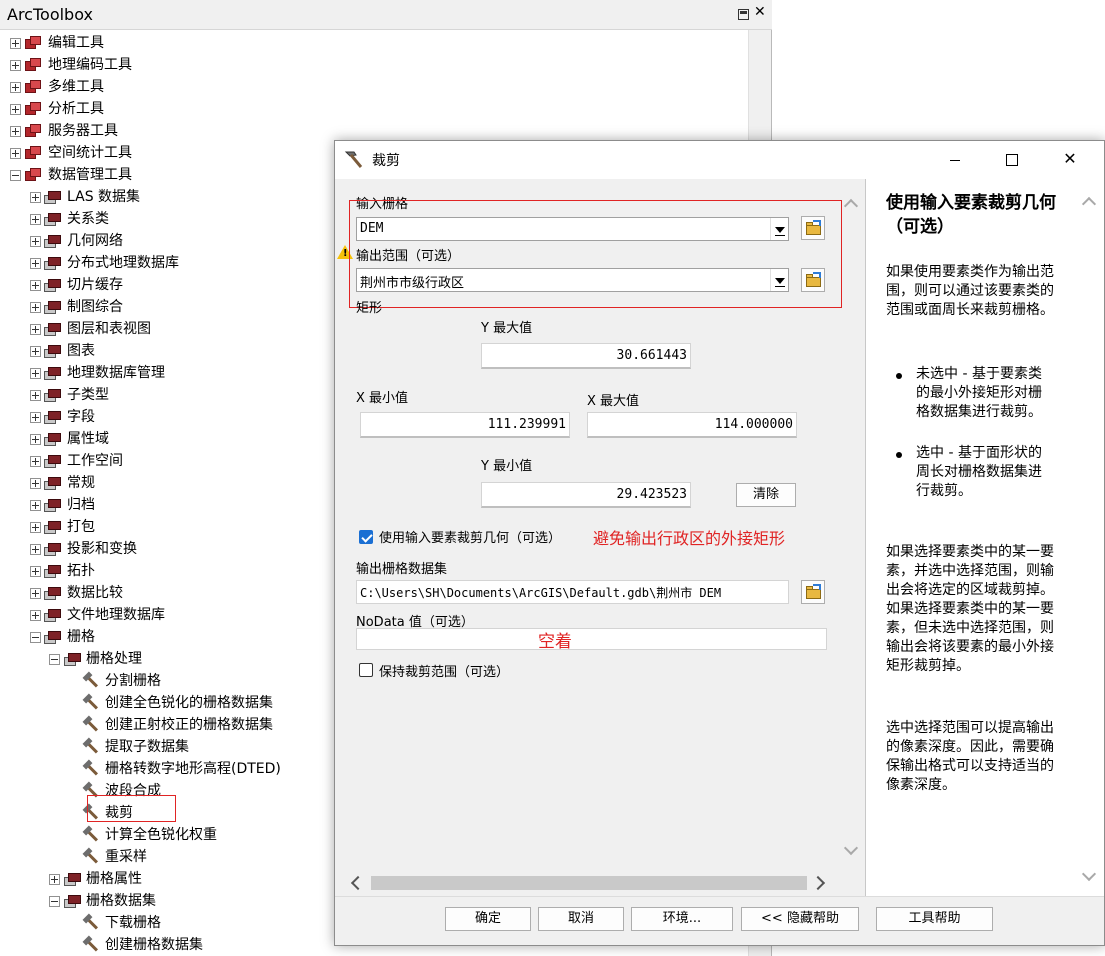  Describe the element at coordinates (591, 639) in the screenshot. I see `nodata-input` at that location.